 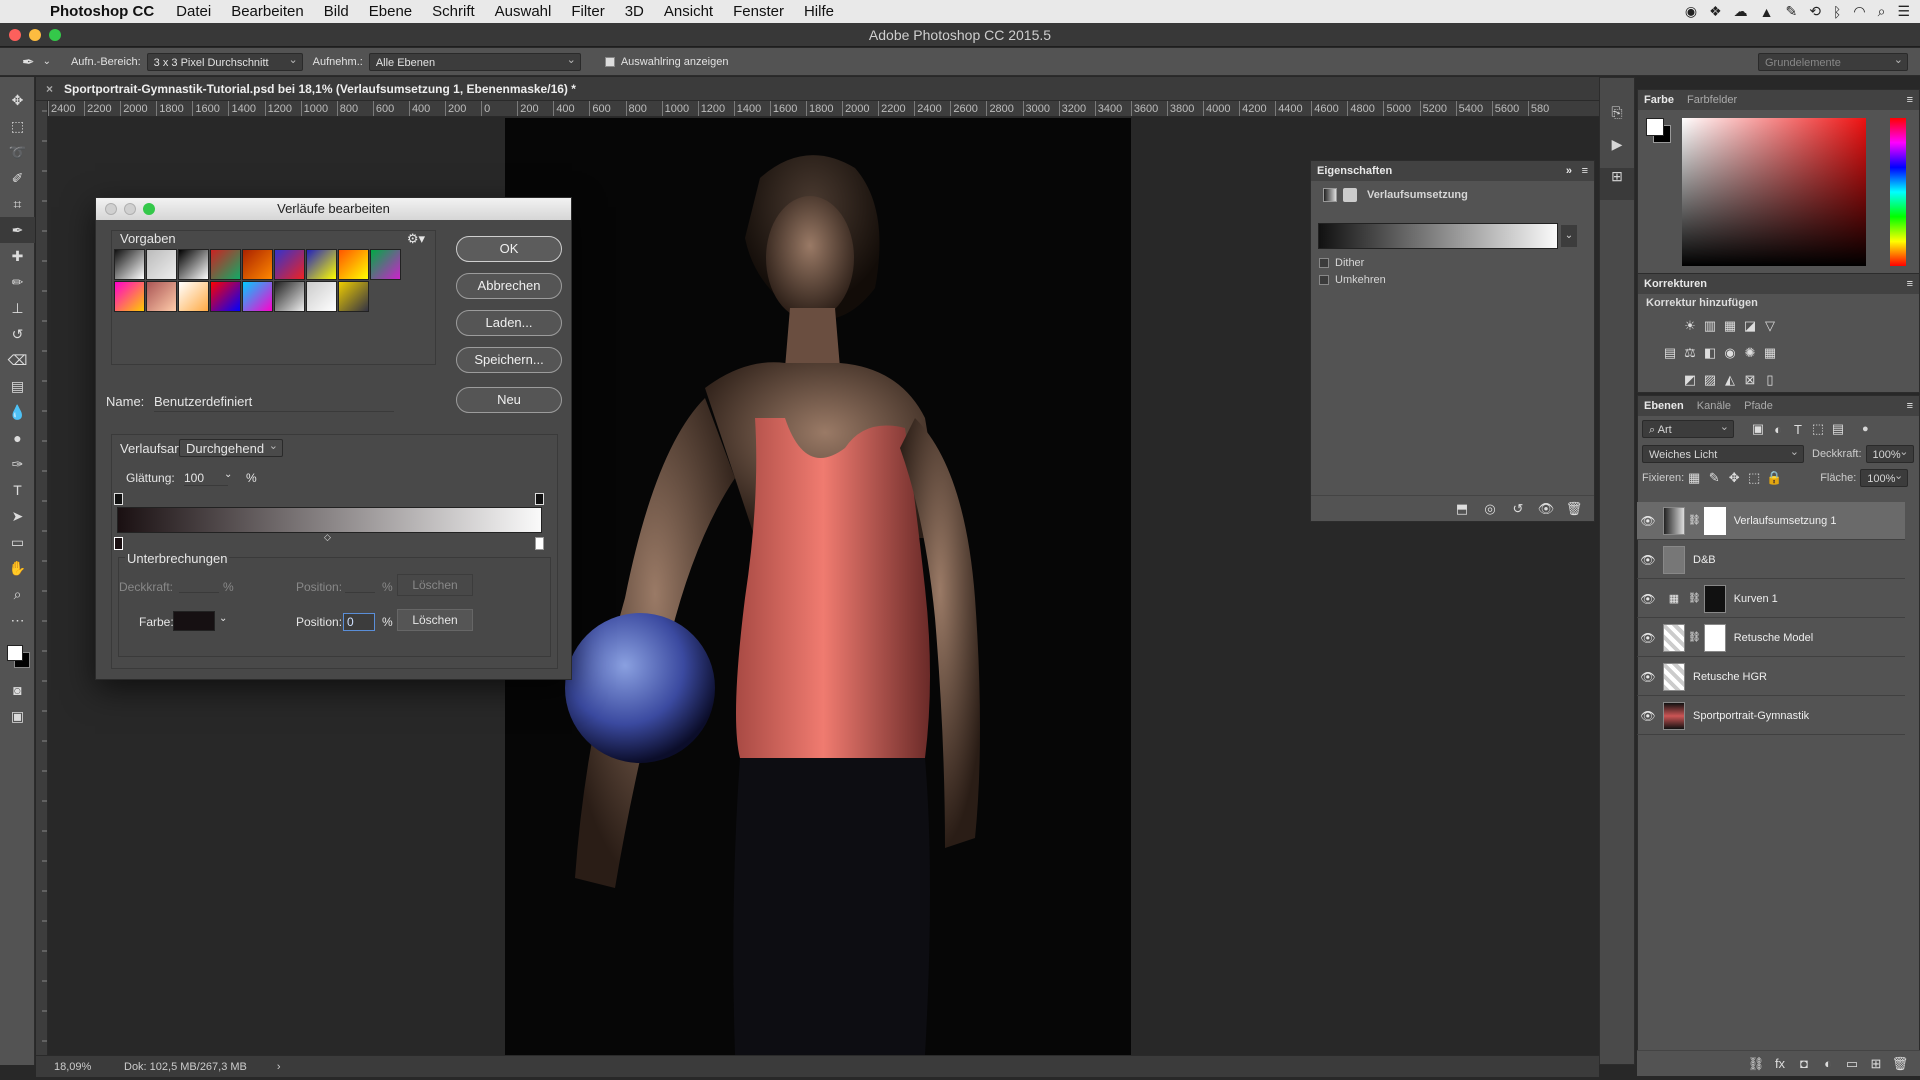 What do you see at coordinates (1585, 171) in the screenshot?
I see `panel-menu-icon: ≡` at bounding box center [1585, 171].